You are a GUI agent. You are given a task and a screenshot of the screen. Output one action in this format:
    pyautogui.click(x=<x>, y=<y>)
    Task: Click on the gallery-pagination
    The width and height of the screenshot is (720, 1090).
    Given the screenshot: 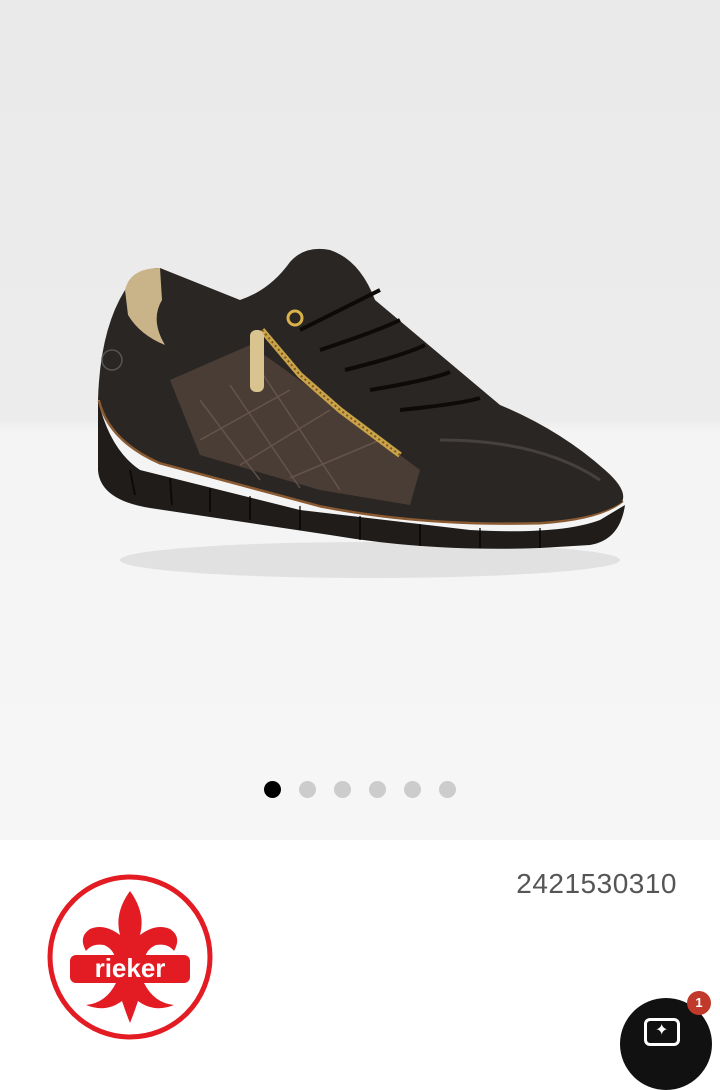 What is the action you would take?
    pyautogui.click(x=360, y=790)
    